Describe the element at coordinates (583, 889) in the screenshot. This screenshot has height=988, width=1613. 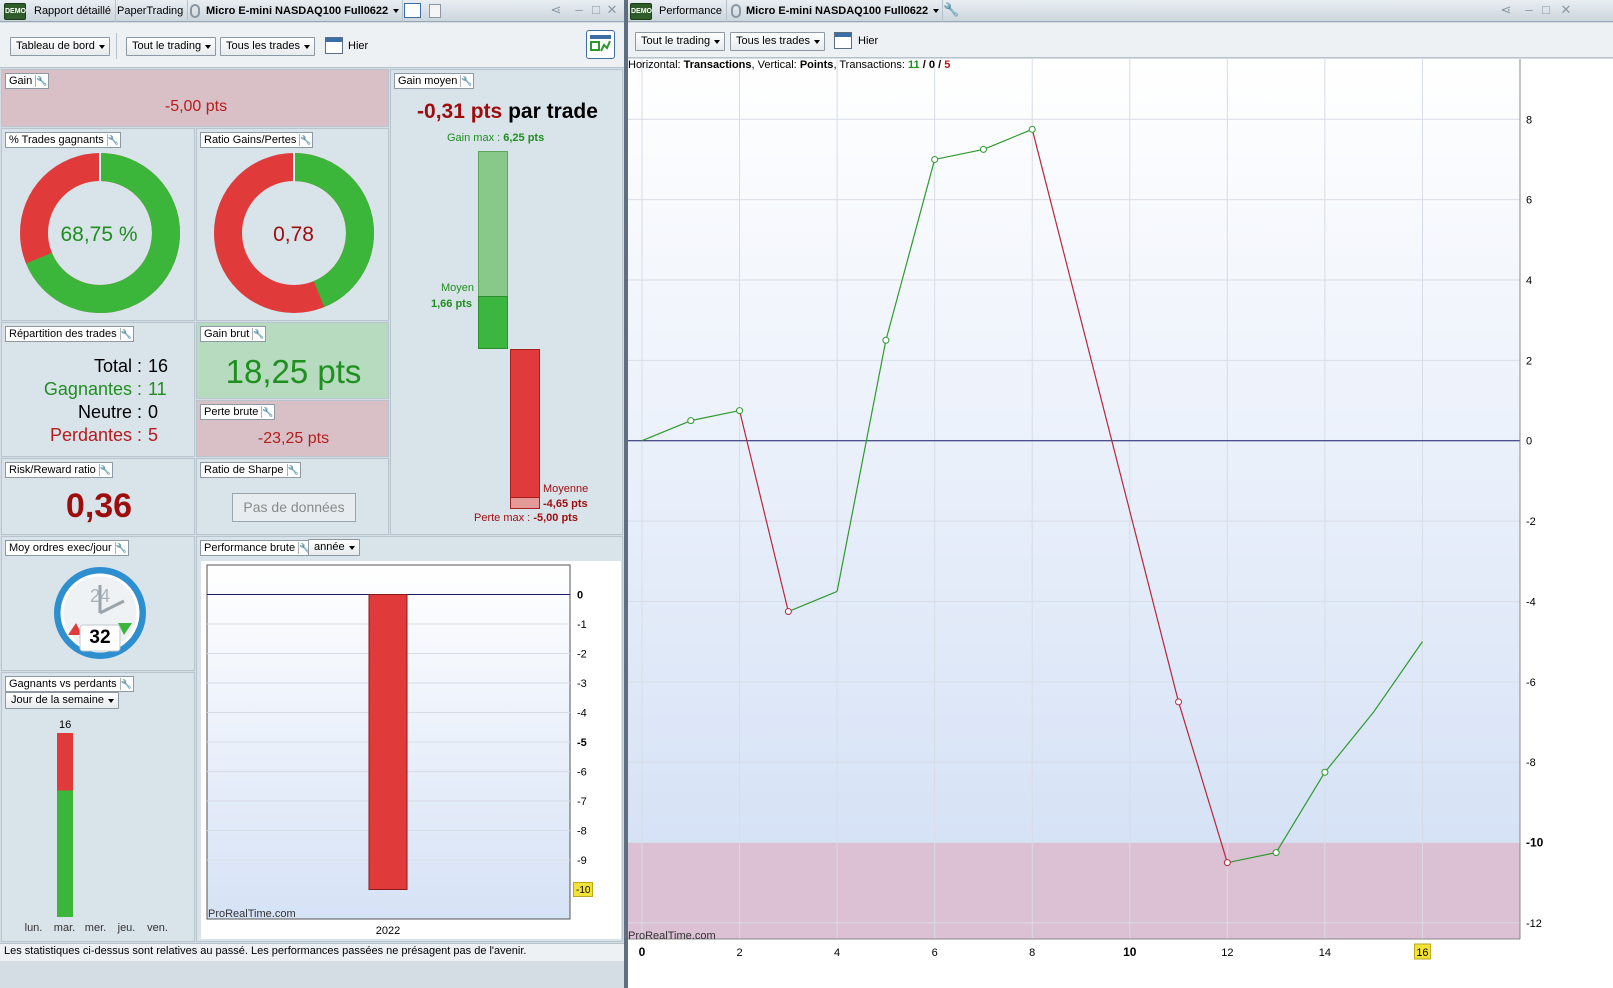
I see `perf-brute-badge: -10` at that location.